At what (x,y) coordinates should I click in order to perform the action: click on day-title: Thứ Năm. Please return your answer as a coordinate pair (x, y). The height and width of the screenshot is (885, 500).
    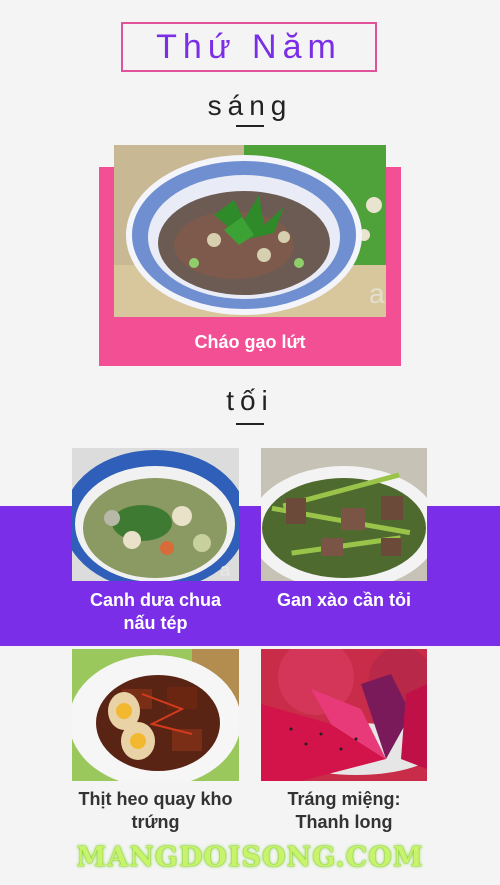
    Looking at the image, I should click on (249, 47).